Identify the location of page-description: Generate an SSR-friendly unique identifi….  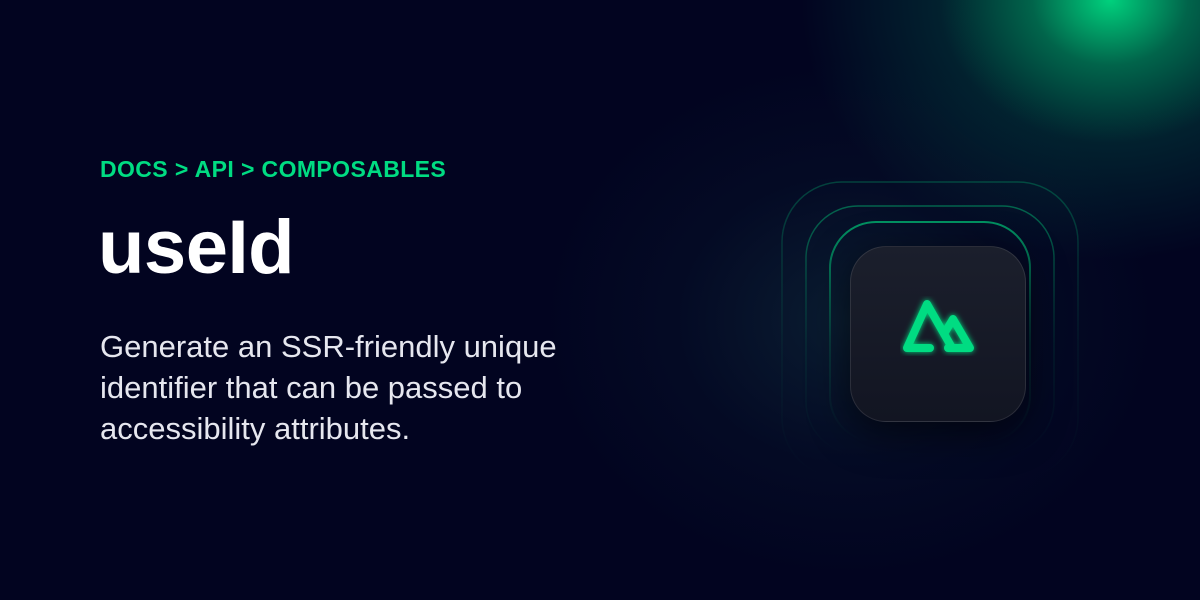
(328, 387).